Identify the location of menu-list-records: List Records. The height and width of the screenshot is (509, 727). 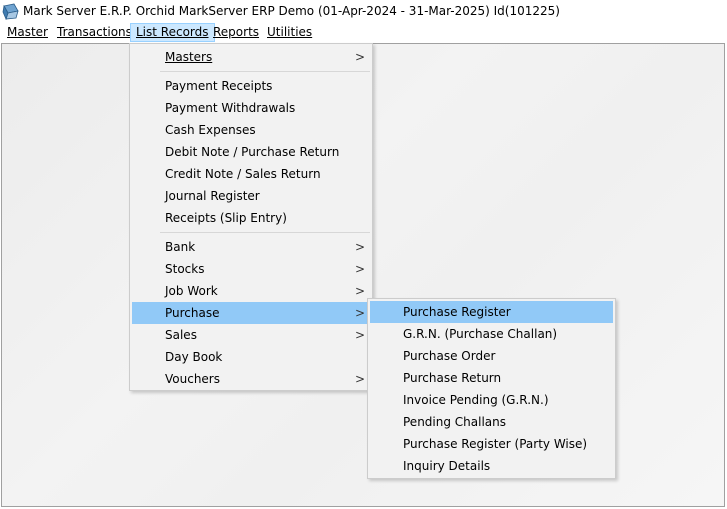
(172, 32).